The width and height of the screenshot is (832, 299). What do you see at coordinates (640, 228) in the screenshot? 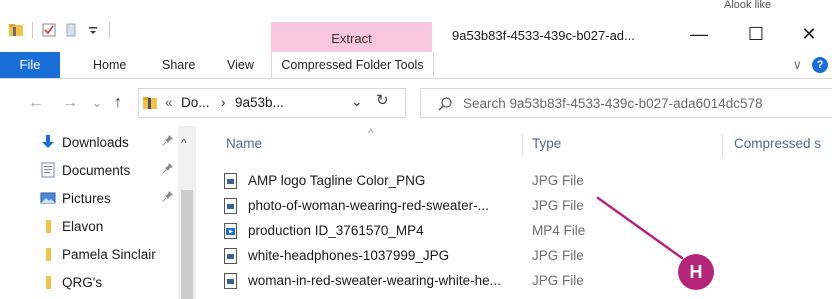
I see `annotation-callout-line` at bounding box center [640, 228].